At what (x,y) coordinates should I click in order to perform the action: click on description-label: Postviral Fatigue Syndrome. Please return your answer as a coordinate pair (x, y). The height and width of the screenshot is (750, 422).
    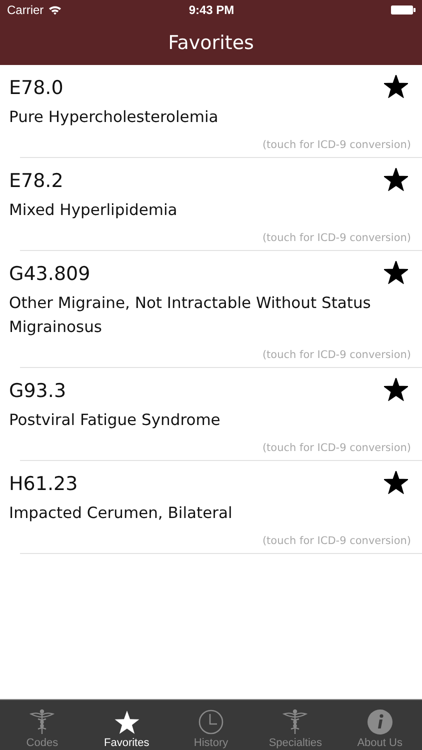
    Looking at the image, I should click on (115, 420).